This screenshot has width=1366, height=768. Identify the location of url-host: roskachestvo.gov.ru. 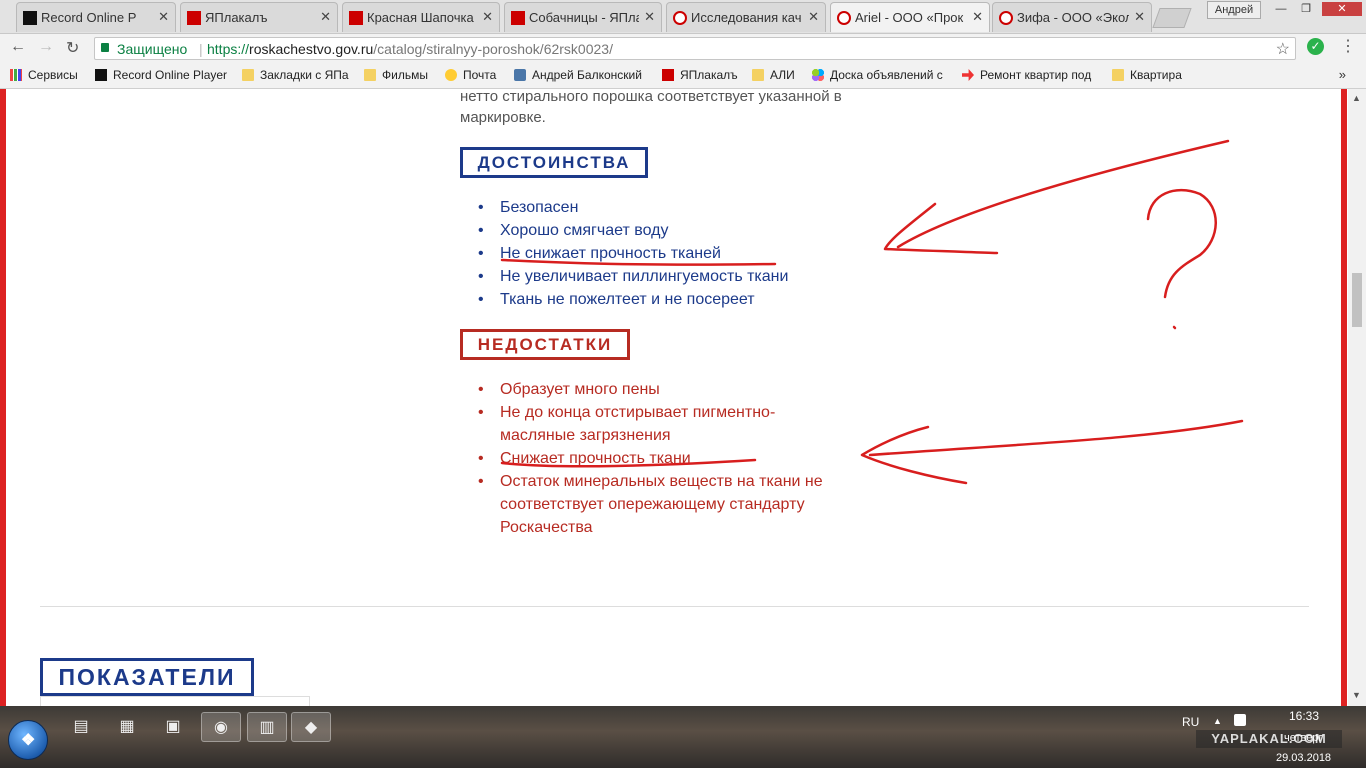
(311, 49).